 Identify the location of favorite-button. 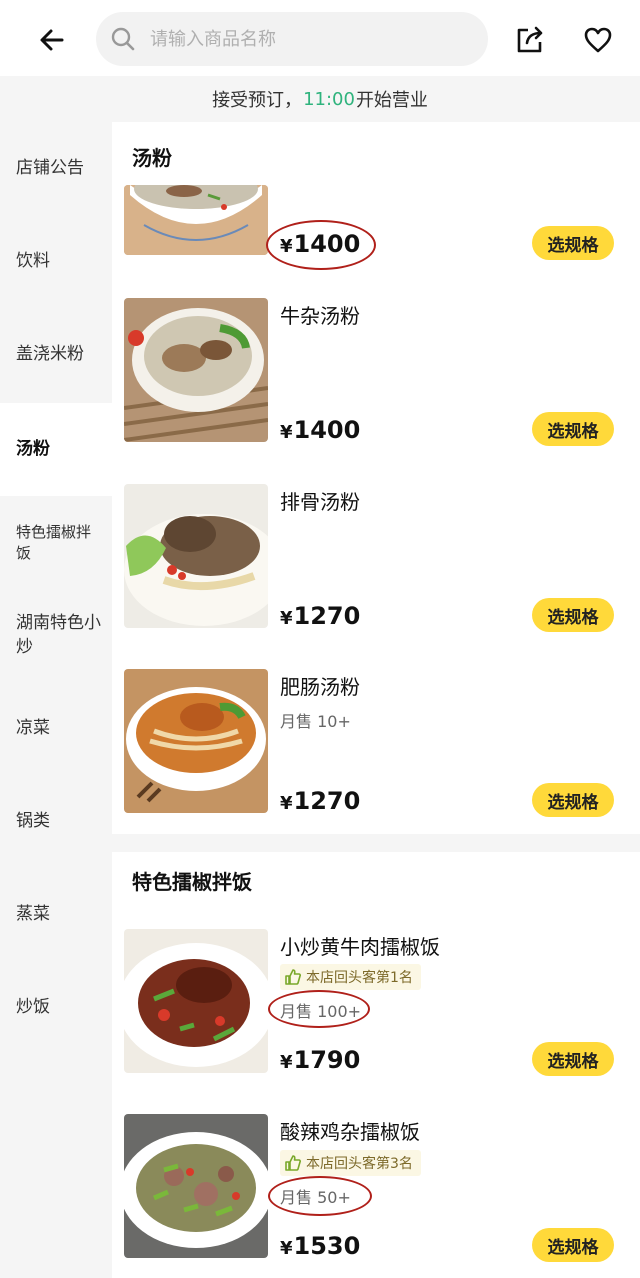
(598, 40).